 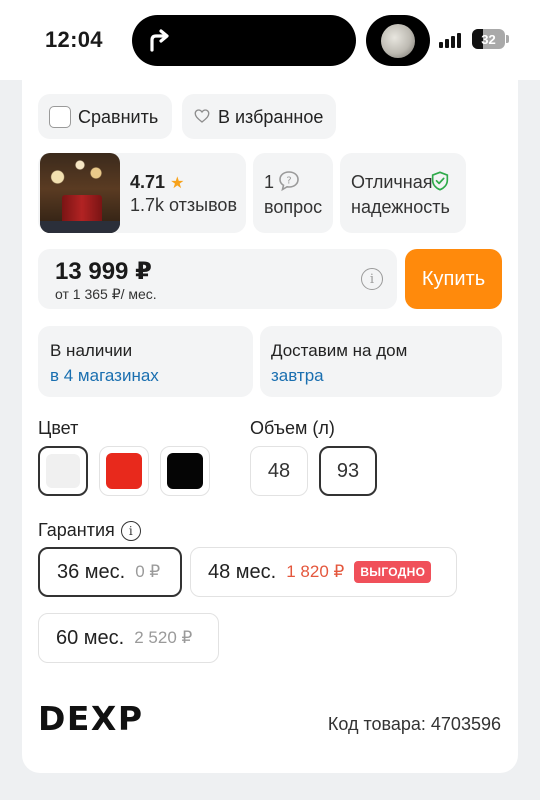 I want to click on installment-text: от 1 365 ₽/ мес., so click(x=106, y=294).